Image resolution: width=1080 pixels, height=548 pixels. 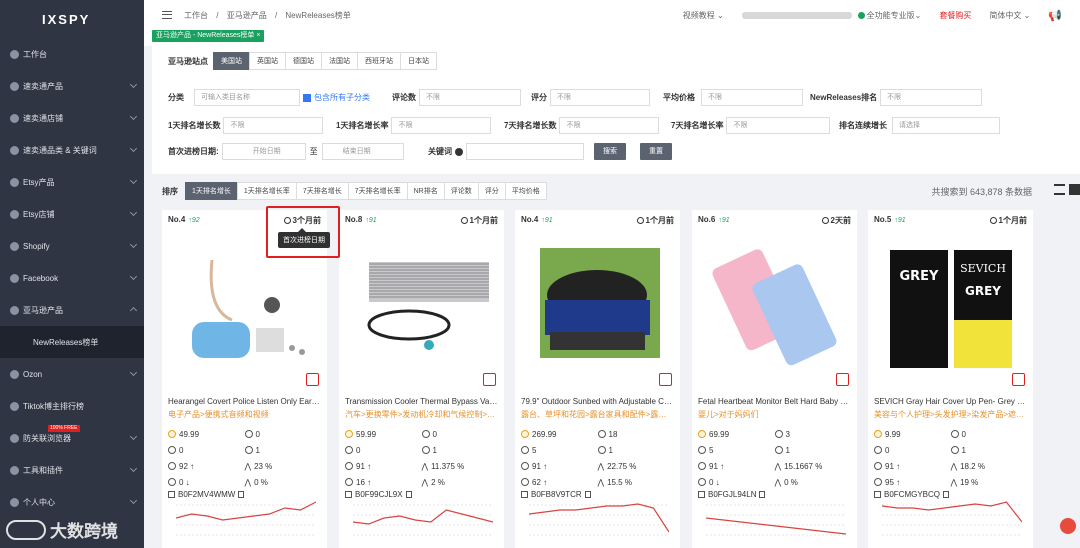 What do you see at coordinates (379, 61) in the screenshot?
I see `site-tab-4: 西班牙站` at bounding box center [379, 61].